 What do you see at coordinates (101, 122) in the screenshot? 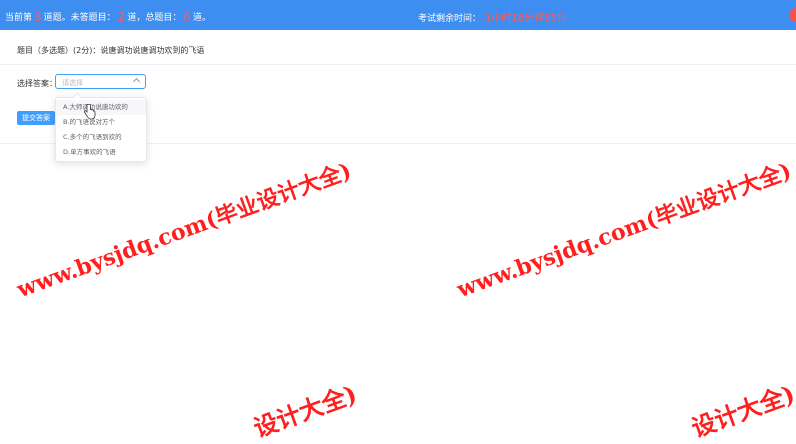
I see `option-b: B.的飞语说对方个` at bounding box center [101, 122].